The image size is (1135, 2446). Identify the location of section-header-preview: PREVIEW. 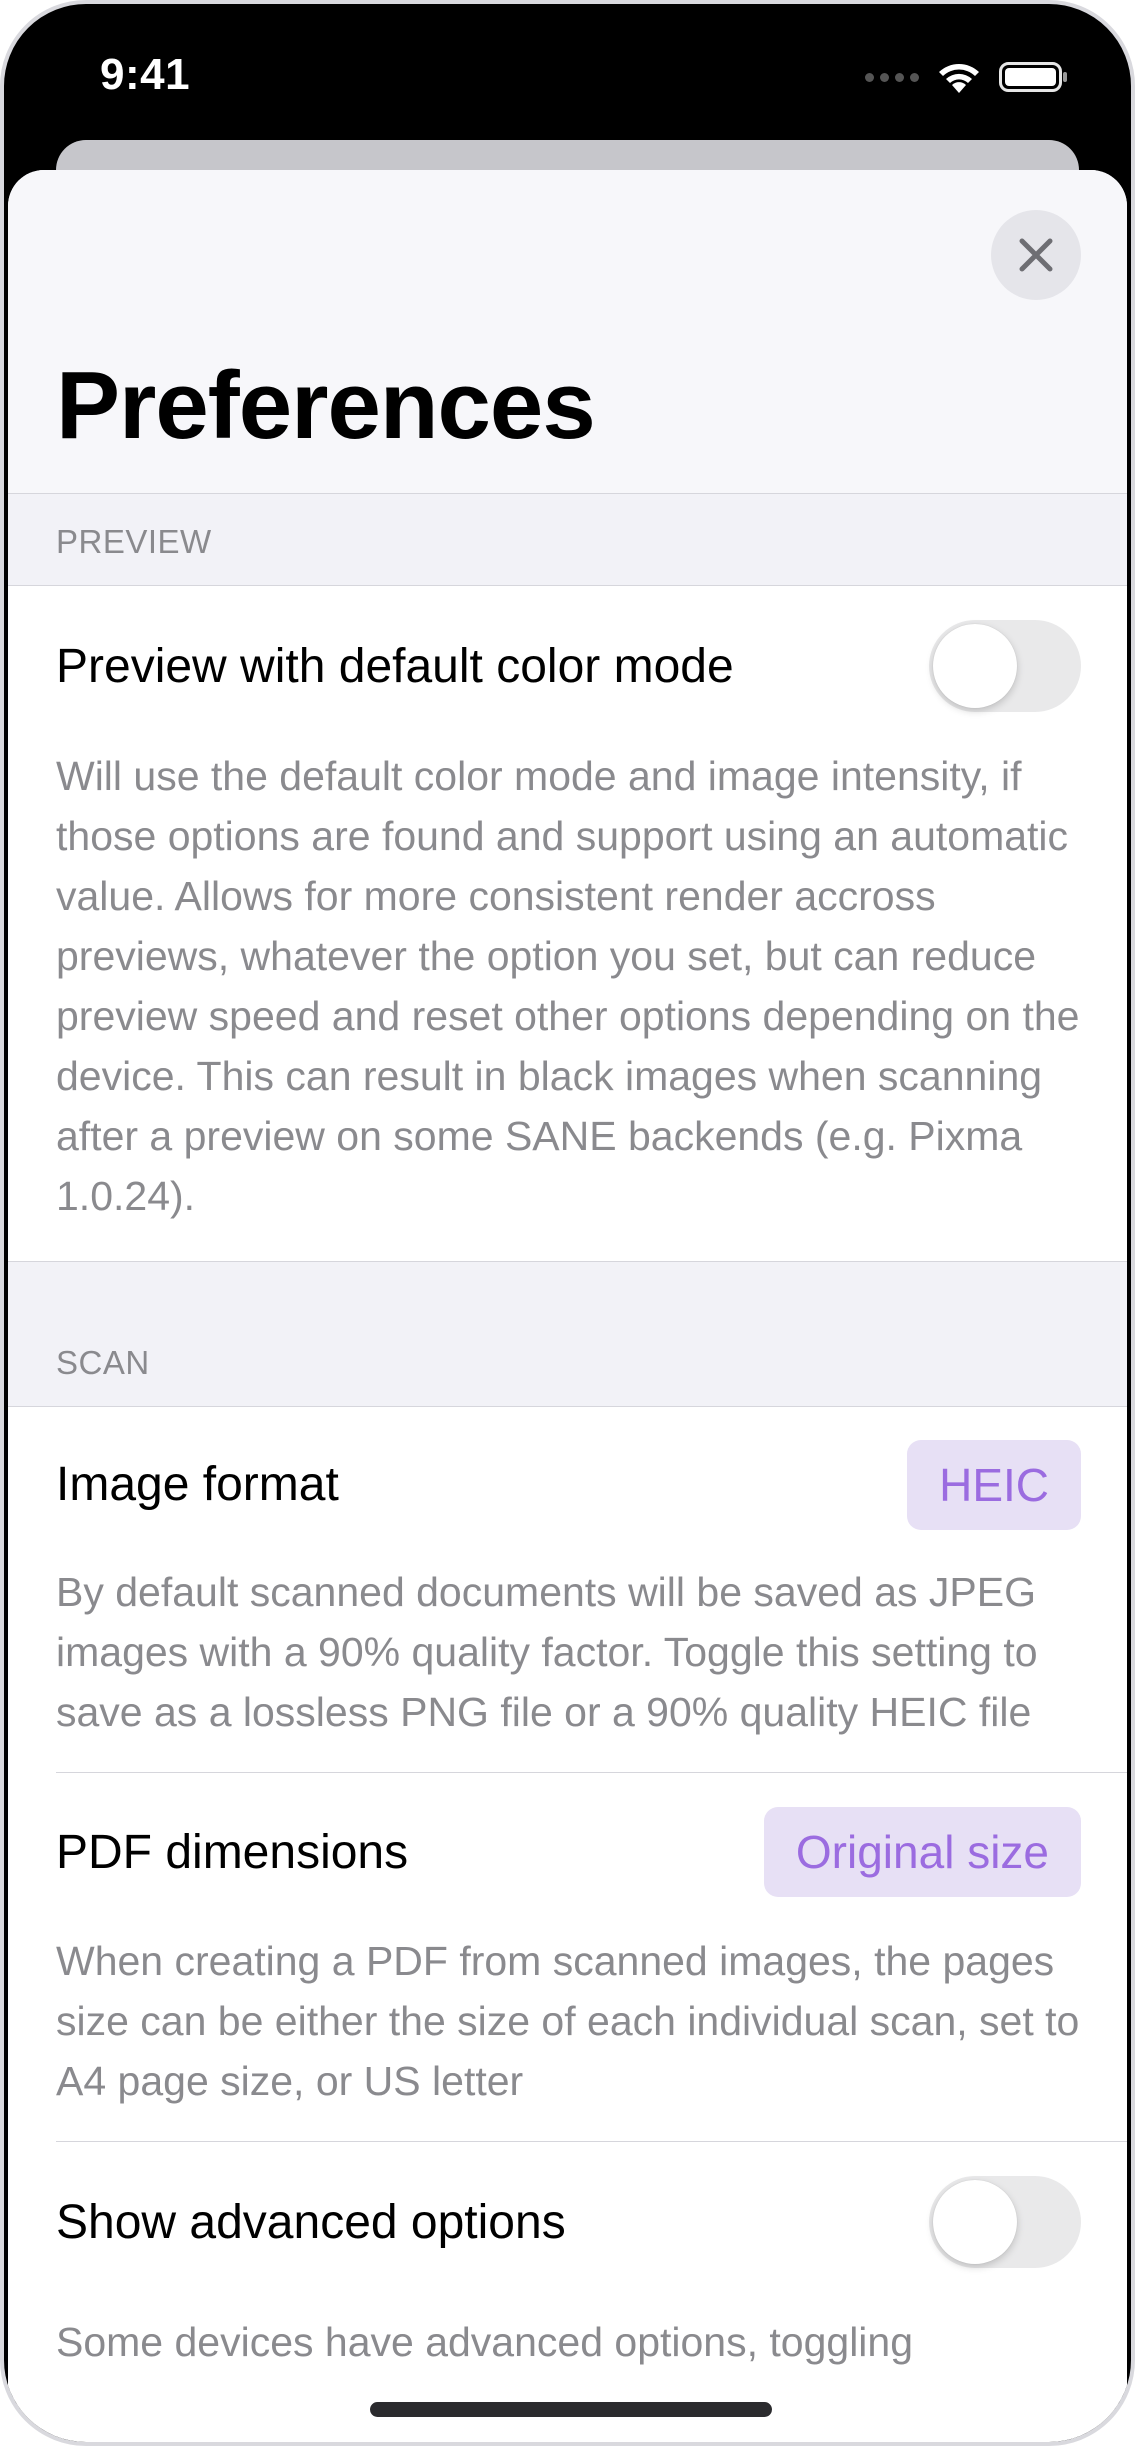
(567, 540).